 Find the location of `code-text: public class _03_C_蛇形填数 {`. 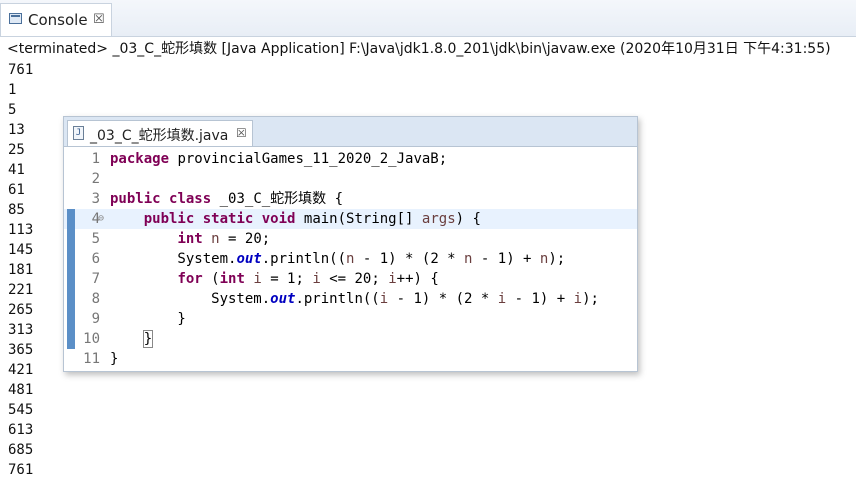

code-text: public class _03_C_蛇形填数 { is located at coordinates (226, 199).